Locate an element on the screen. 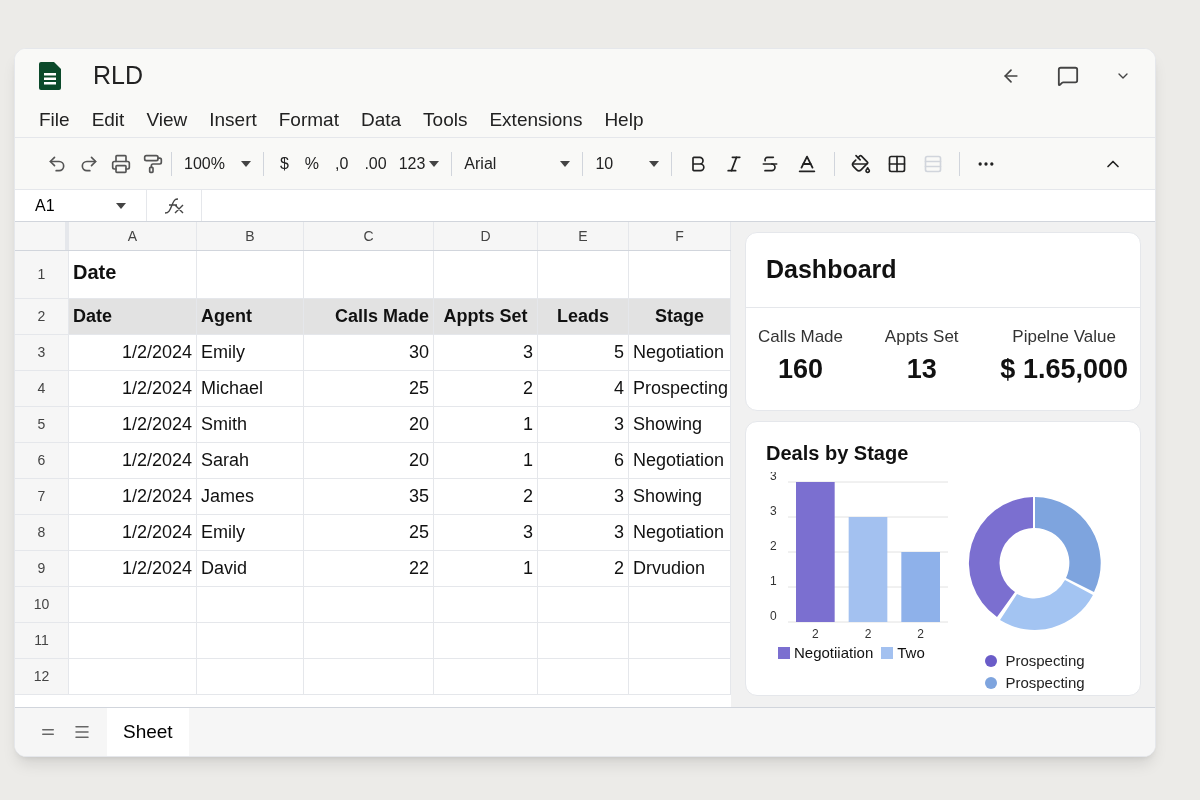 Image resolution: width=1200 pixels, height=800 pixels. table-cell-text: Drvudion is located at coordinates (670, 568).